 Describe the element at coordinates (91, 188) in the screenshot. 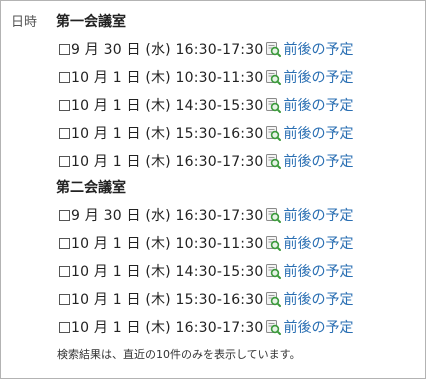

I see `room-heading: 第二会議室` at that location.